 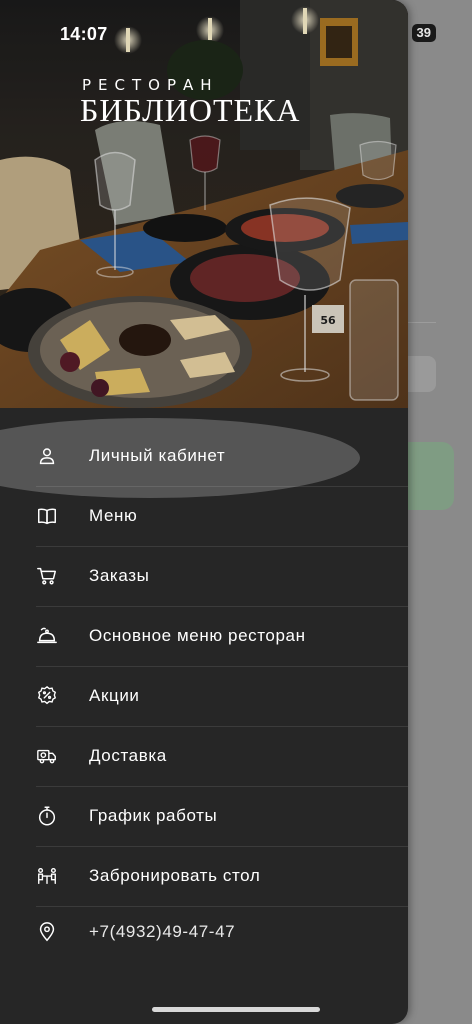 I want to click on status-time: 14:07, so click(x=84, y=34).